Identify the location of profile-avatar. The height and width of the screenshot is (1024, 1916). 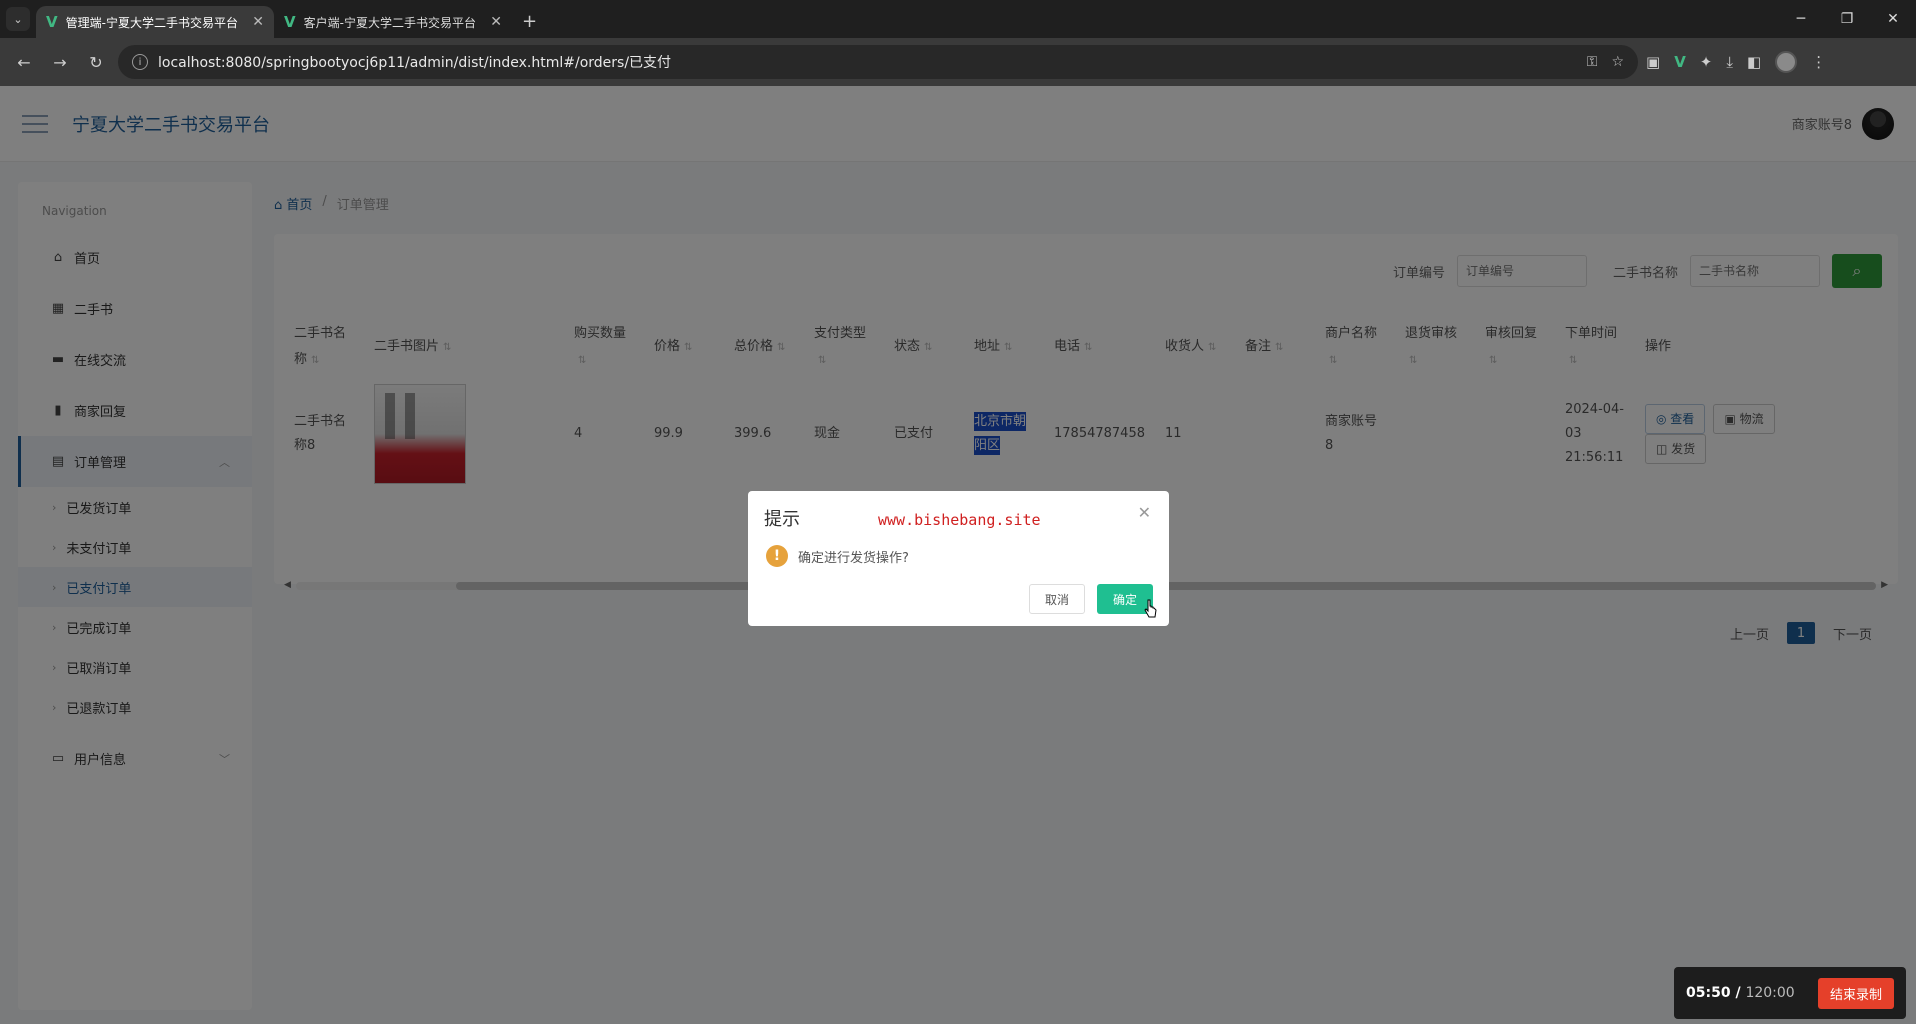
(1786, 62).